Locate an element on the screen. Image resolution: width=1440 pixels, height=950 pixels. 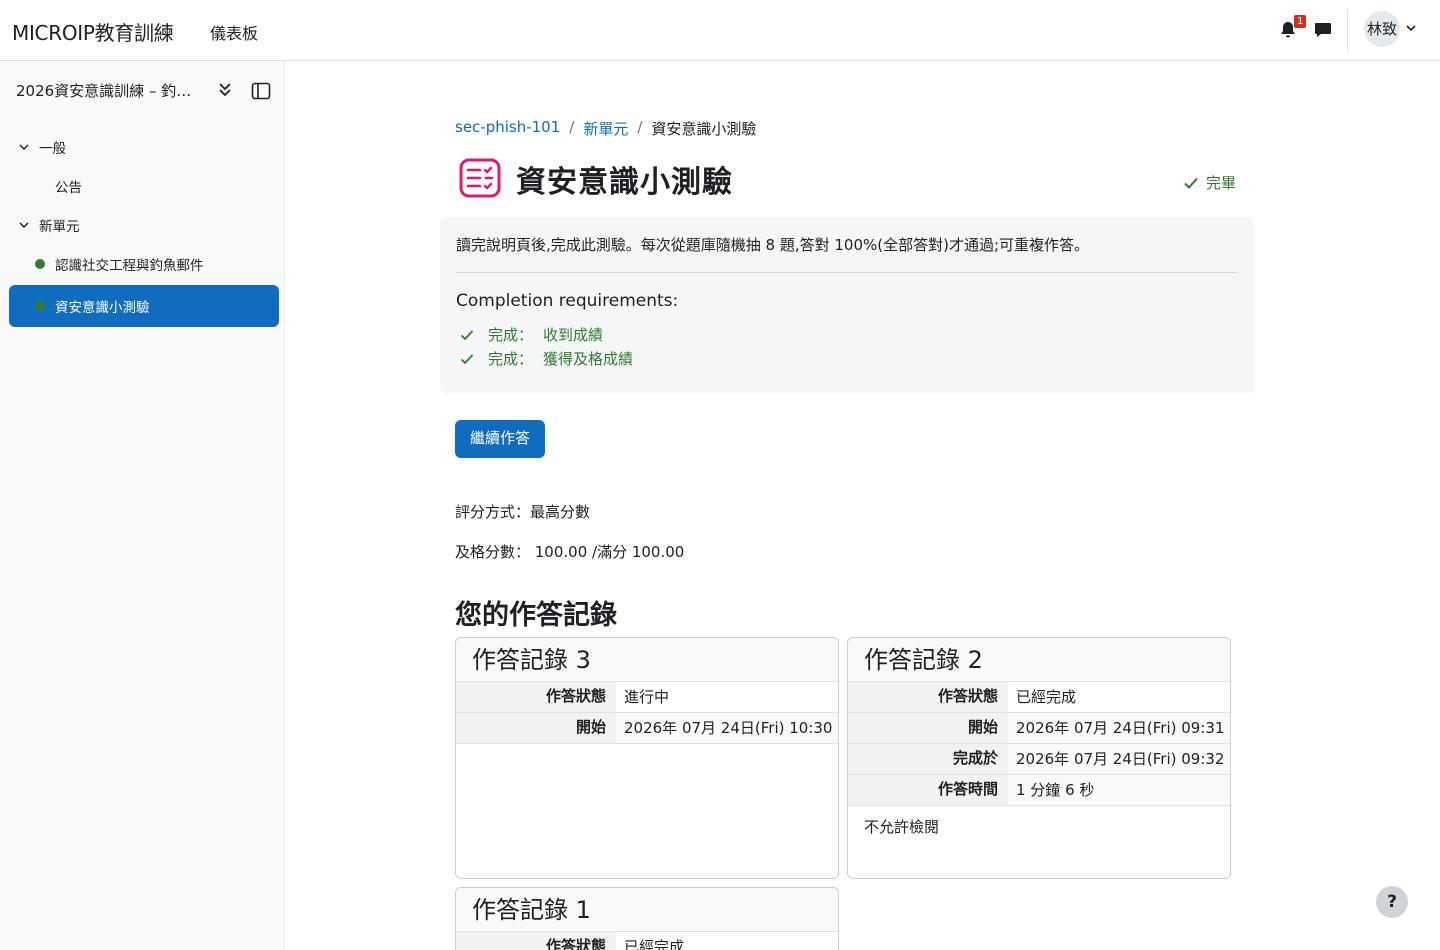
quiz-icon is located at coordinates (480, 178).